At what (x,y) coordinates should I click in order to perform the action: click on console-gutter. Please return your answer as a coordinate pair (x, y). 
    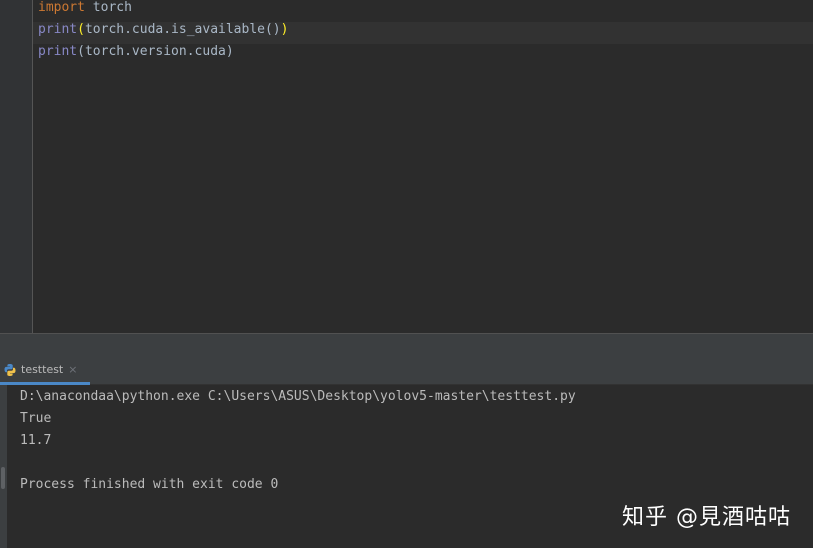
    Looking at the image, I should click on (3, 466).